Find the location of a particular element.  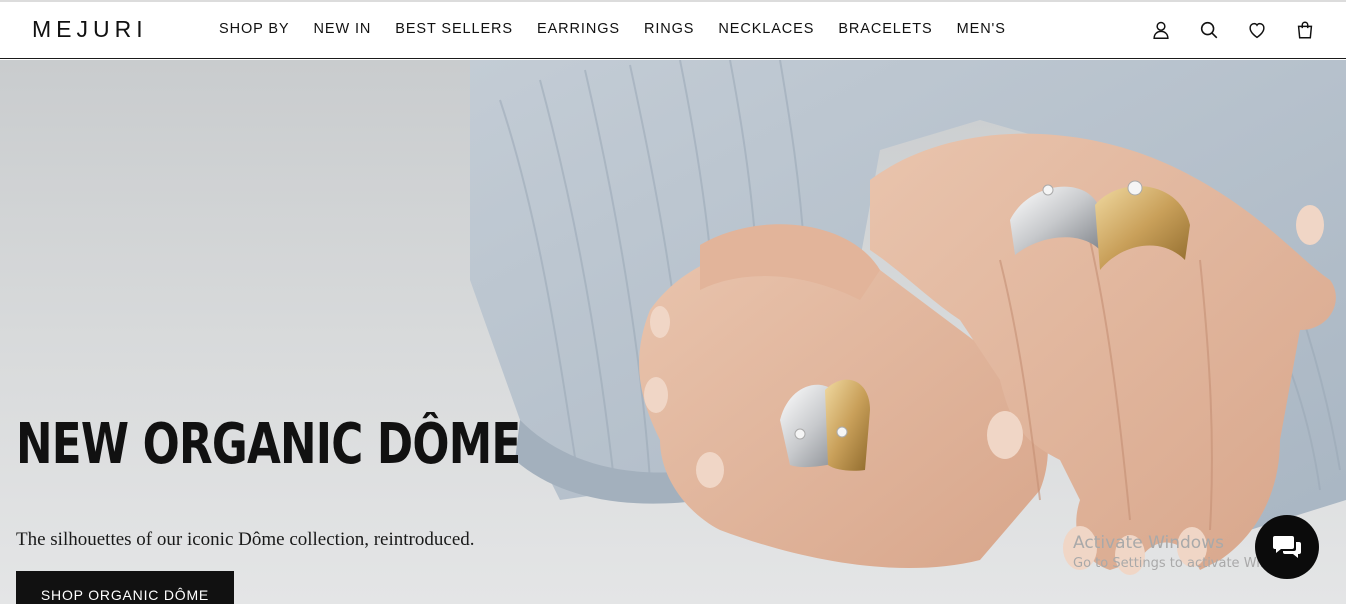

nav-best-sellers: BEST SELLERS is located at coordinates (454, 29).